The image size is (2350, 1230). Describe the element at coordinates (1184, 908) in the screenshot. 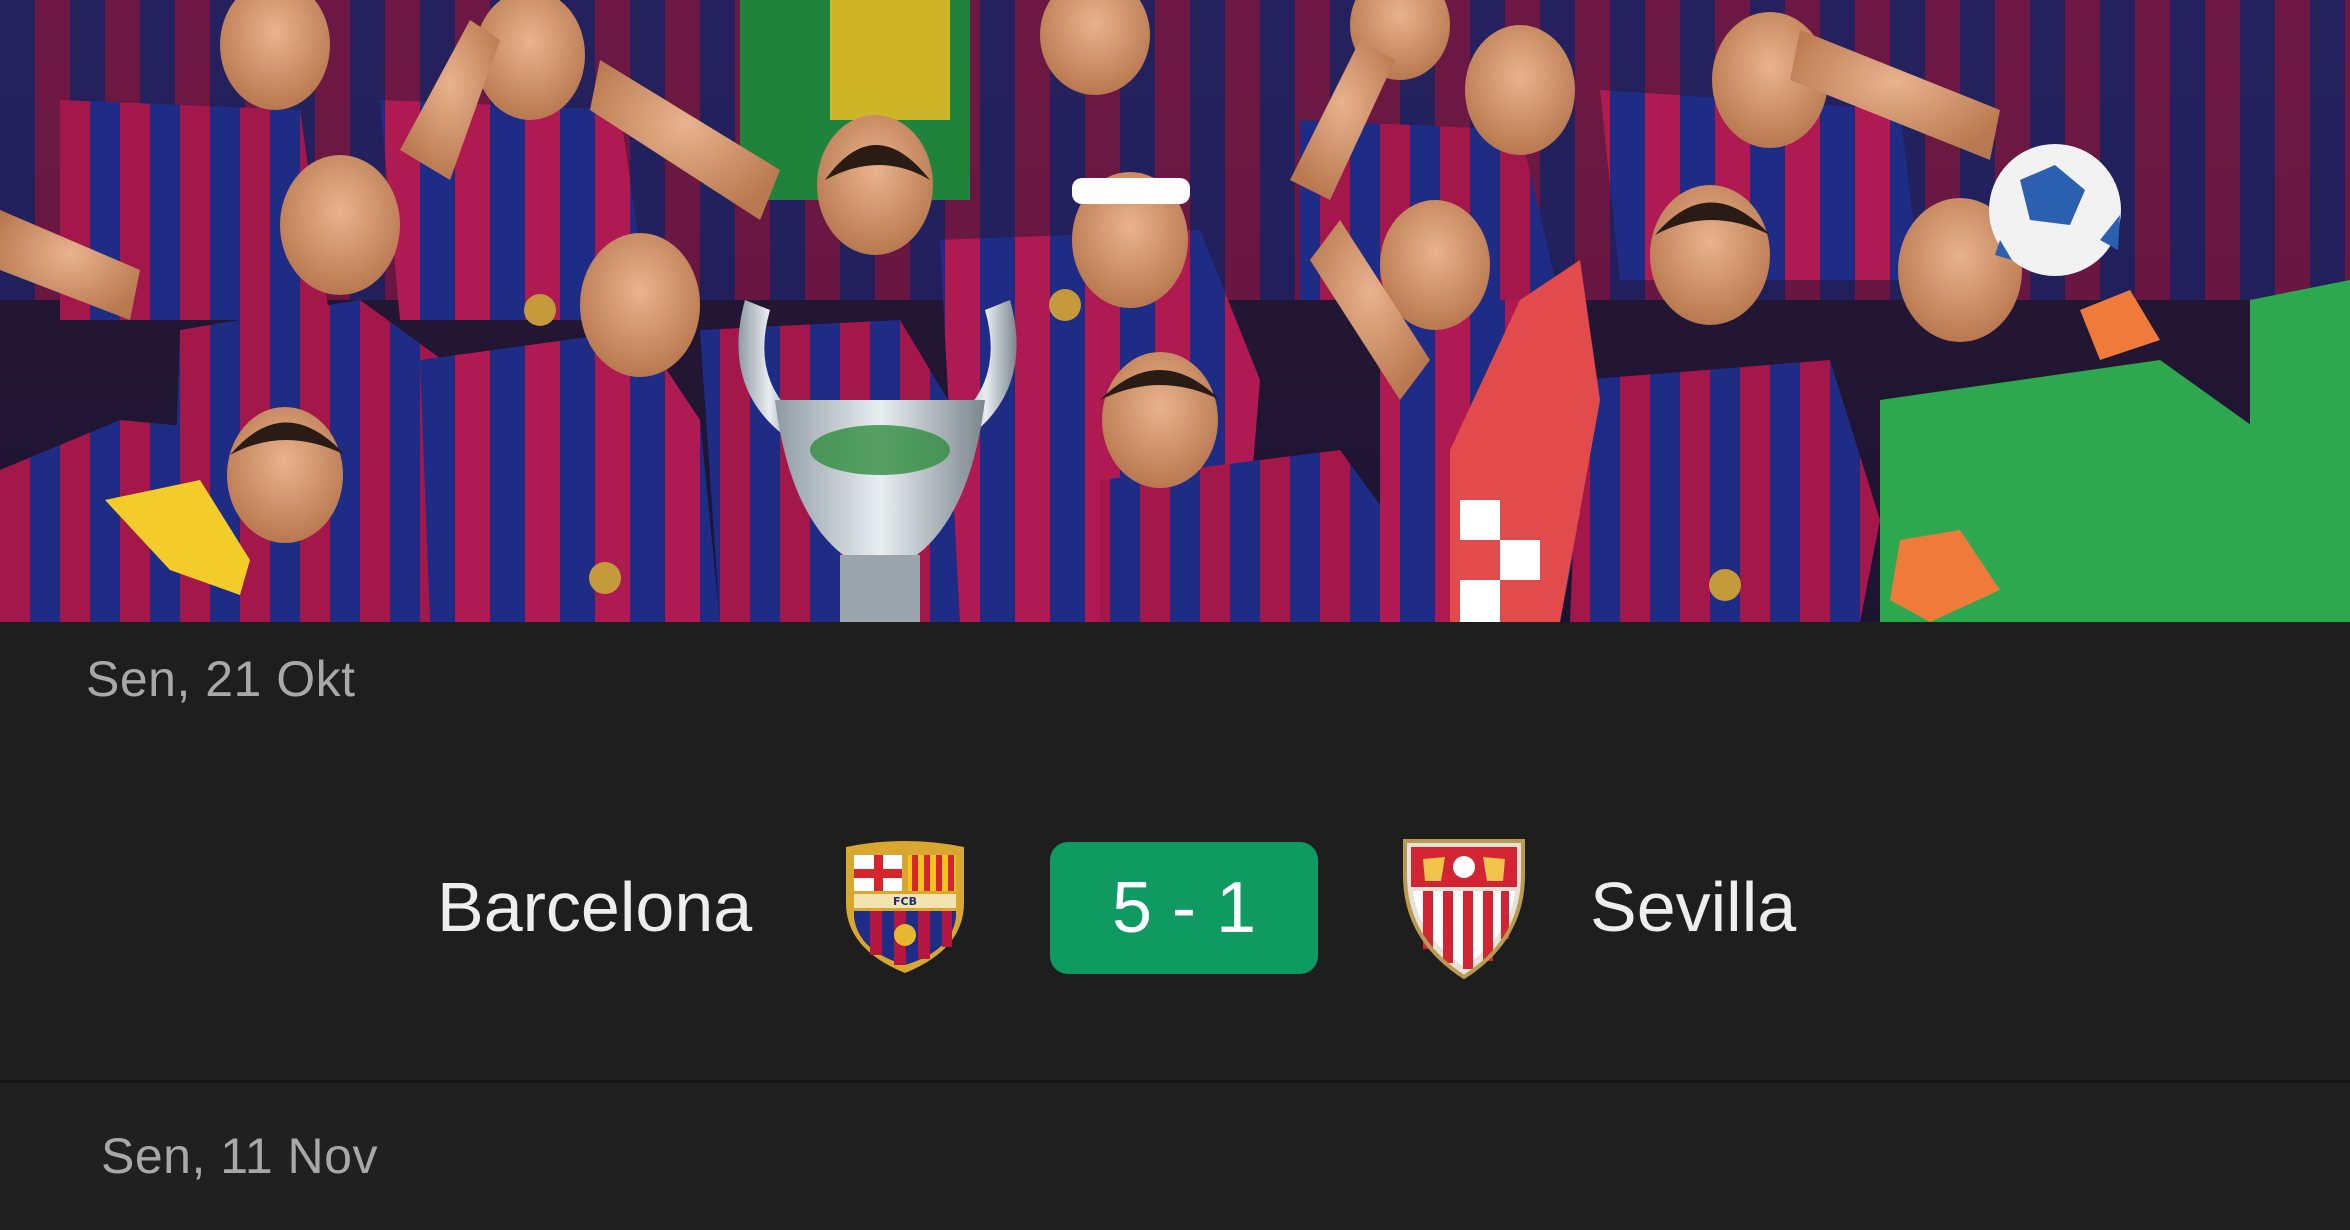

I see `match-score-badge: 5 - 1` at that location.